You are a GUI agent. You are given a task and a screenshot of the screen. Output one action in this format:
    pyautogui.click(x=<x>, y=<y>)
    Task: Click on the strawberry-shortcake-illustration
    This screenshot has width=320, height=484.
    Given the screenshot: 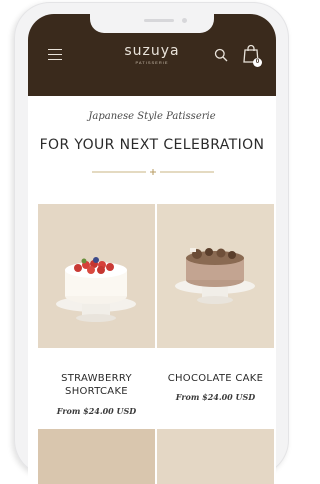 What is the action you would take?
    pyautogui.click(x=96, y=289)
    